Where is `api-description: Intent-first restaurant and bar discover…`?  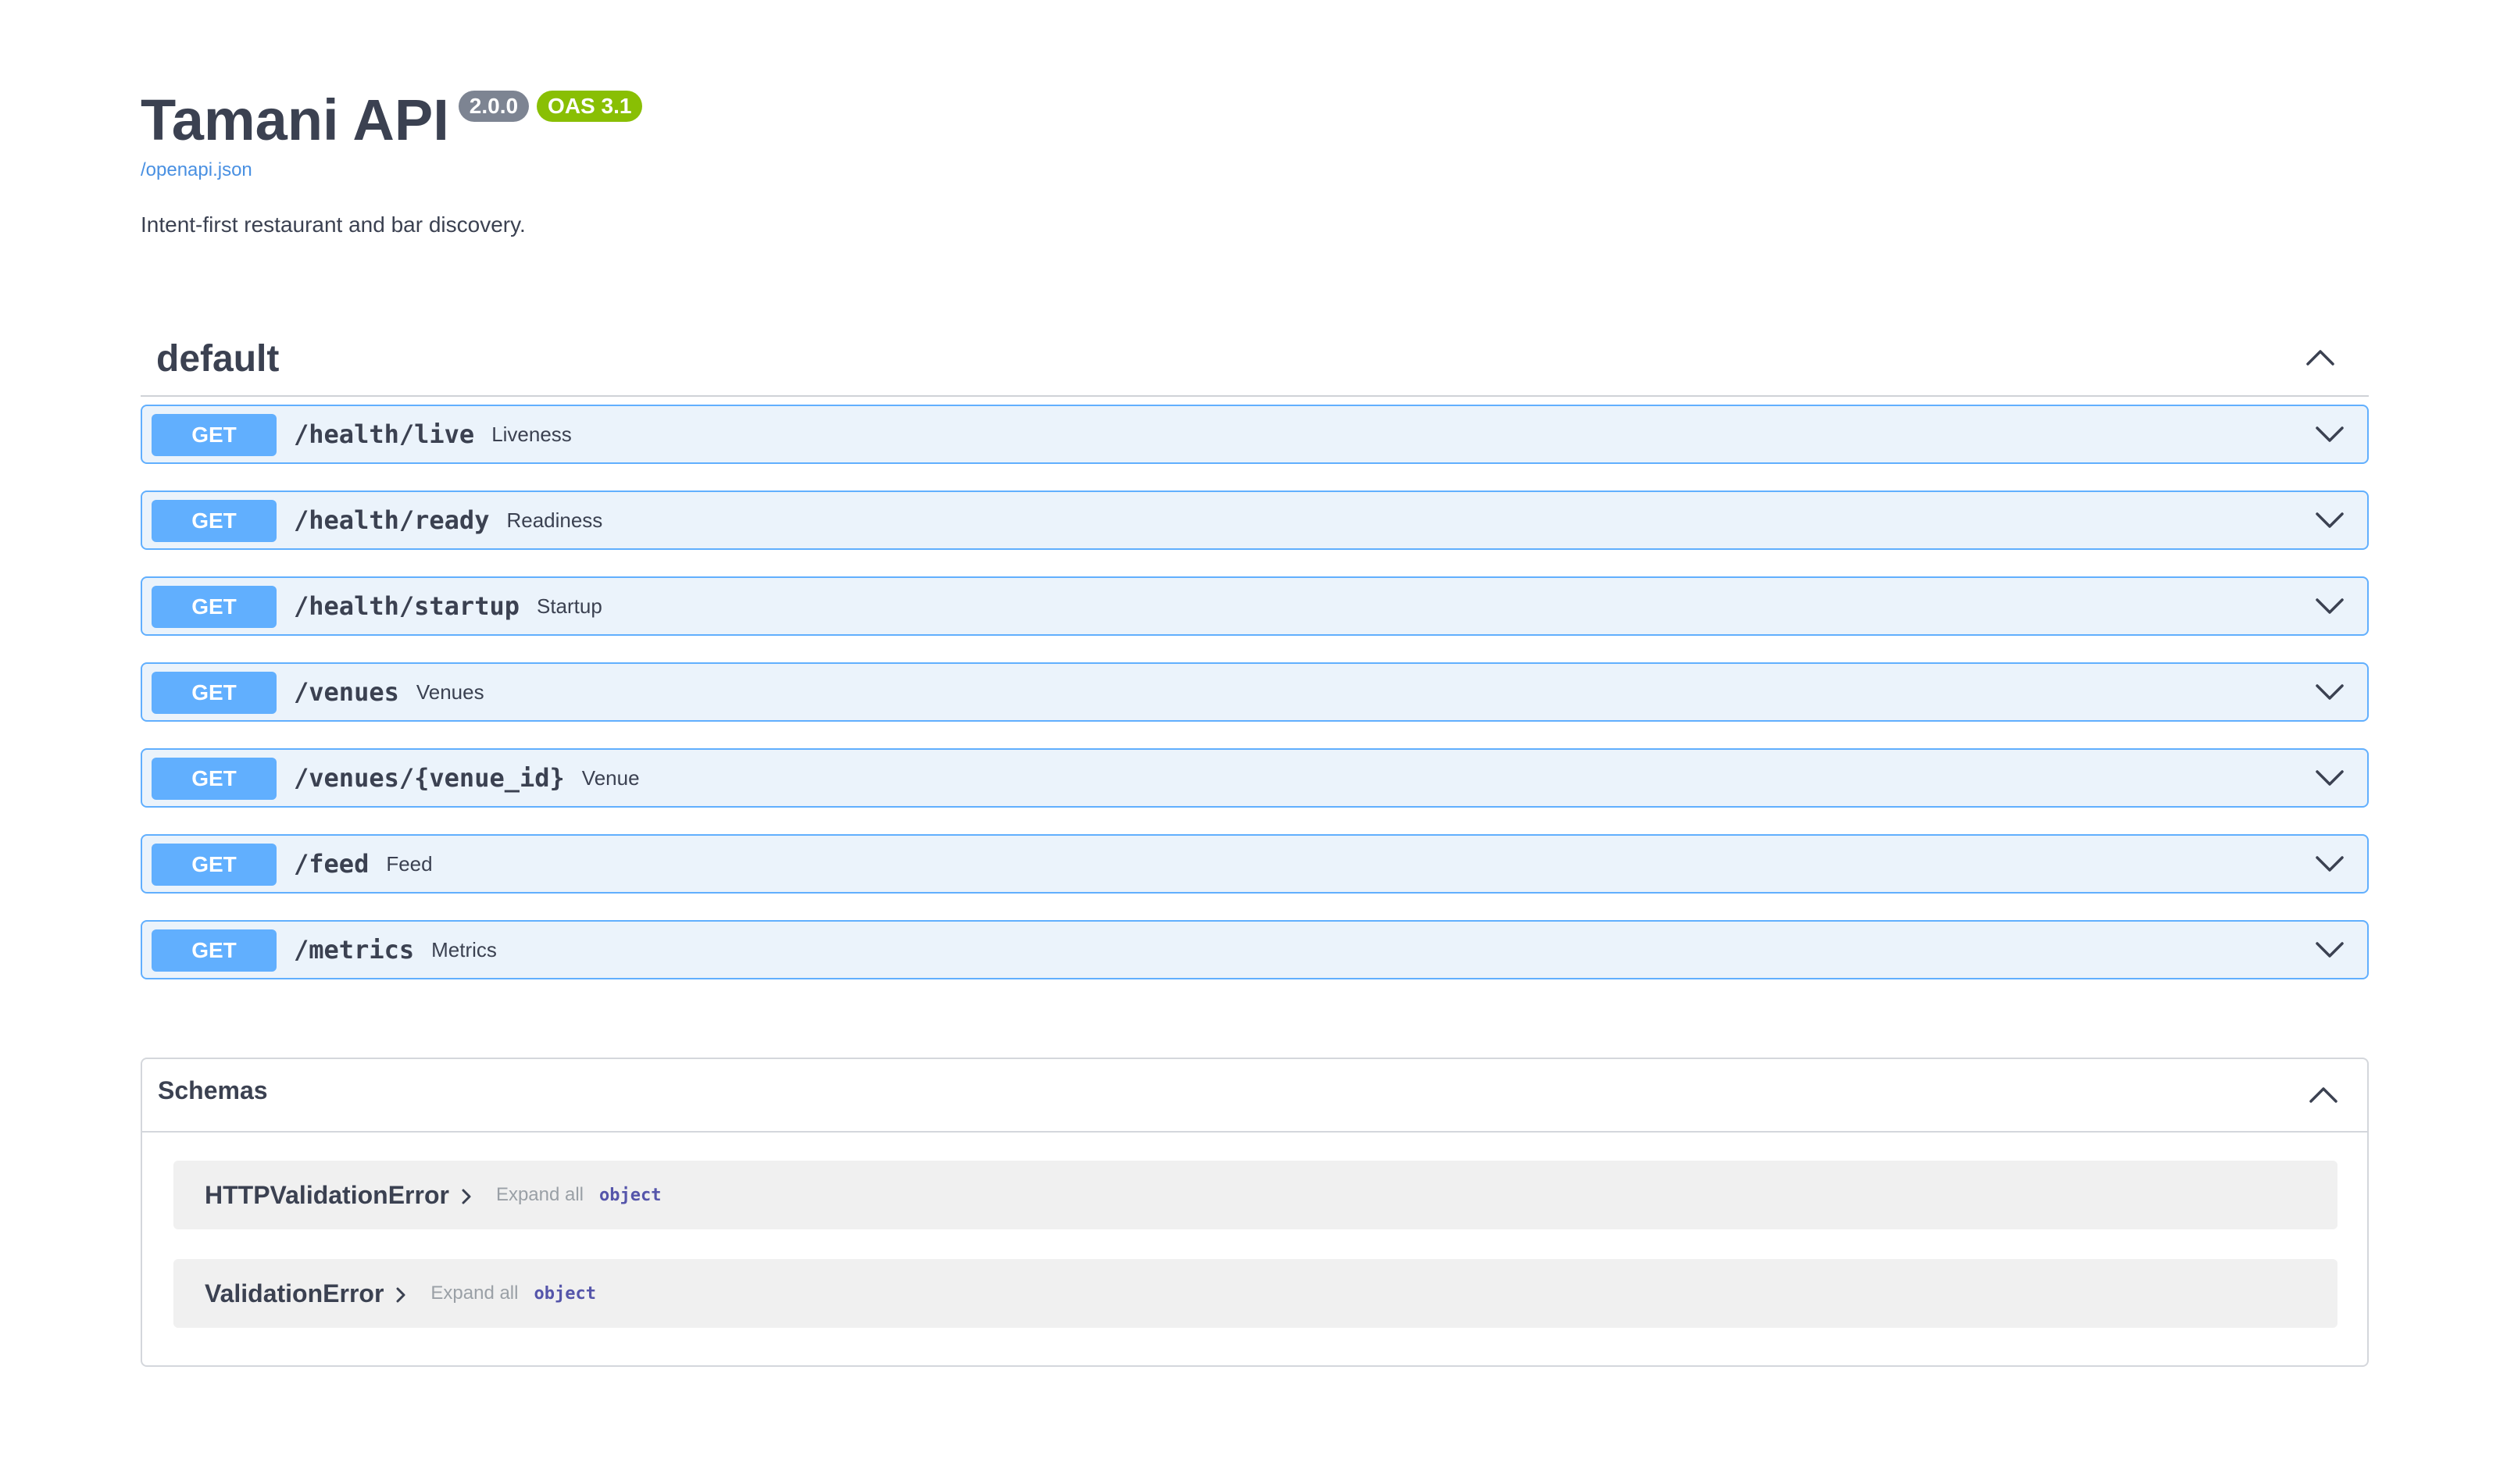 api-description: Intent-first restaurant and bar discover… is located at coordinates (333, 224).